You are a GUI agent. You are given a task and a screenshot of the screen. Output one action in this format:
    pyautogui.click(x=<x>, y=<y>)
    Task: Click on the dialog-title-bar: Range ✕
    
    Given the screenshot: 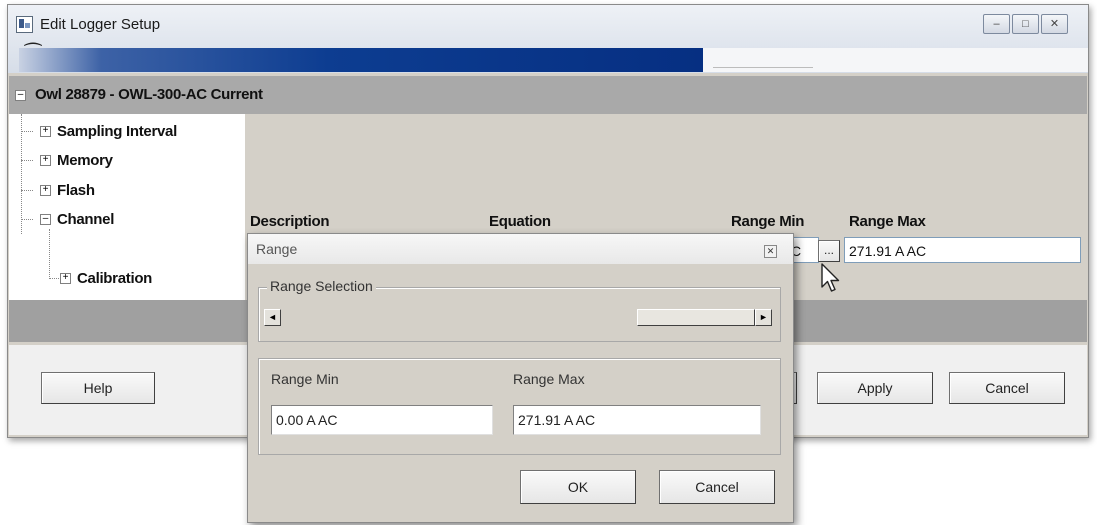 What is the action you would take?
    pyautogui.click(x=520, y=249)
    